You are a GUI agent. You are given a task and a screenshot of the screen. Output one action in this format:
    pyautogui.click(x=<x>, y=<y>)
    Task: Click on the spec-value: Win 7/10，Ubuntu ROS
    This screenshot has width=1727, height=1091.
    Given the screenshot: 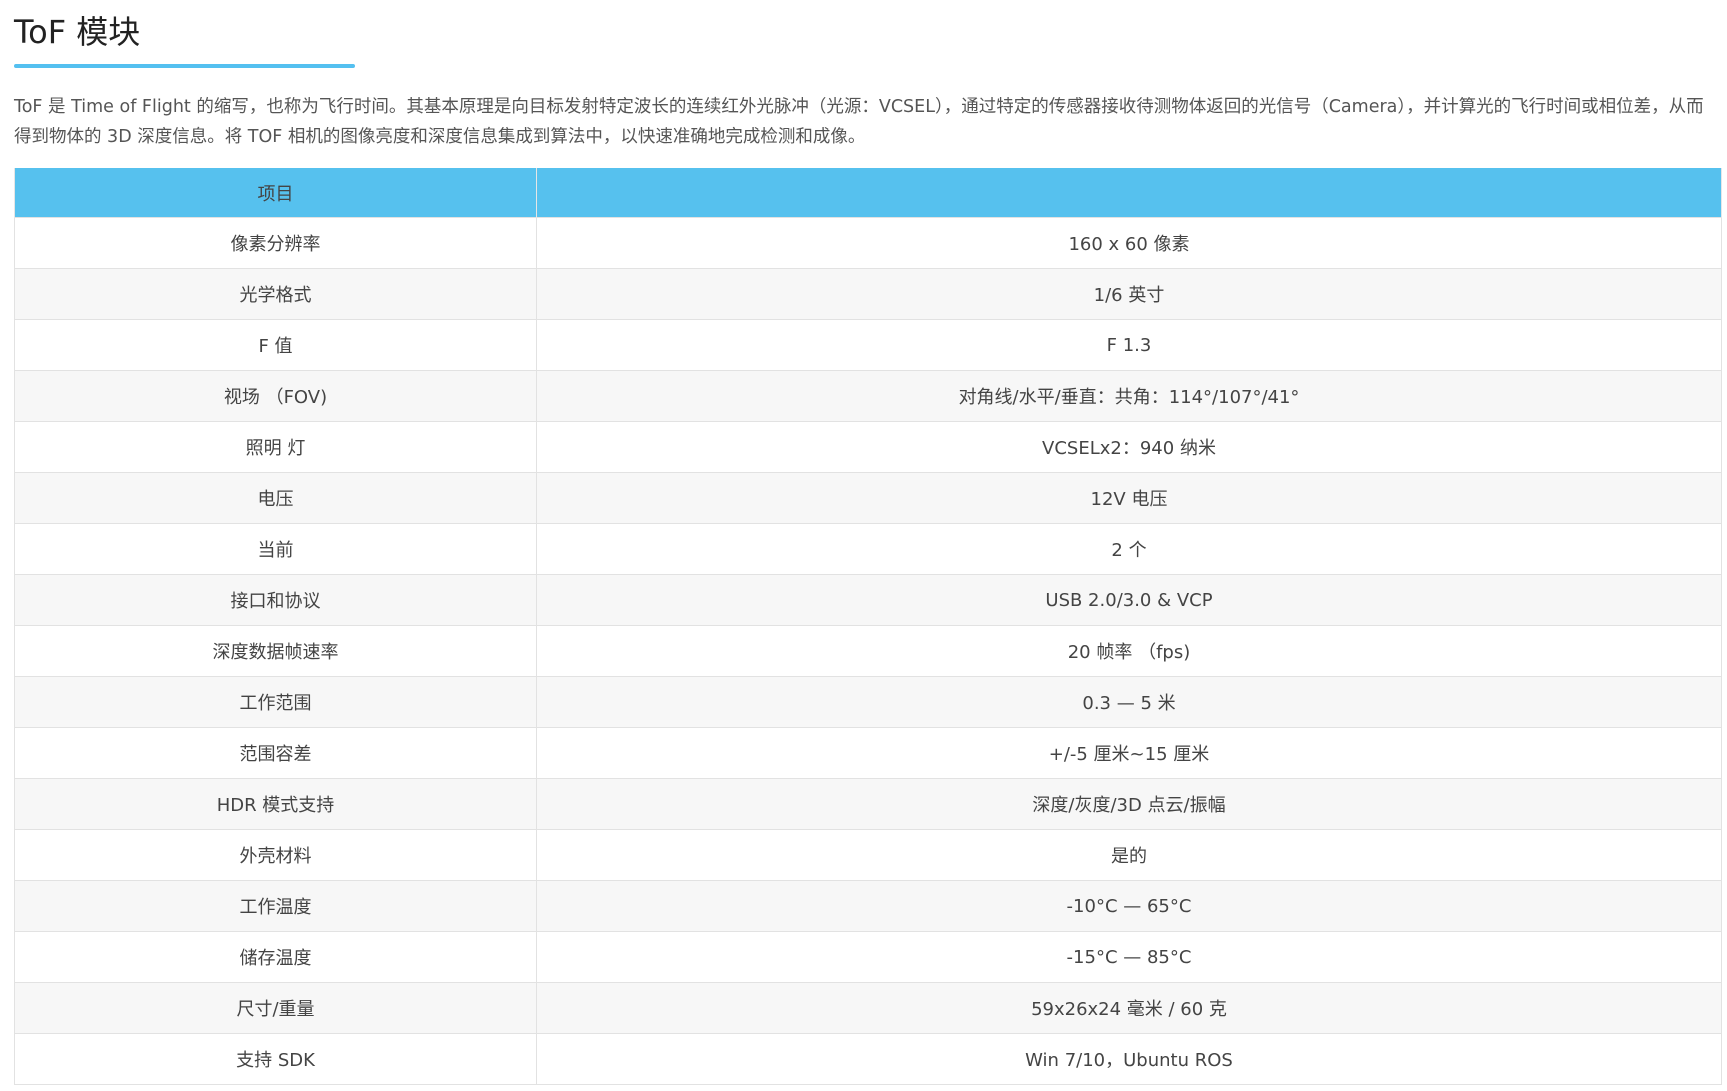 What is the action you would take?
    pyautogui.click(x=1129, y=1059)
    